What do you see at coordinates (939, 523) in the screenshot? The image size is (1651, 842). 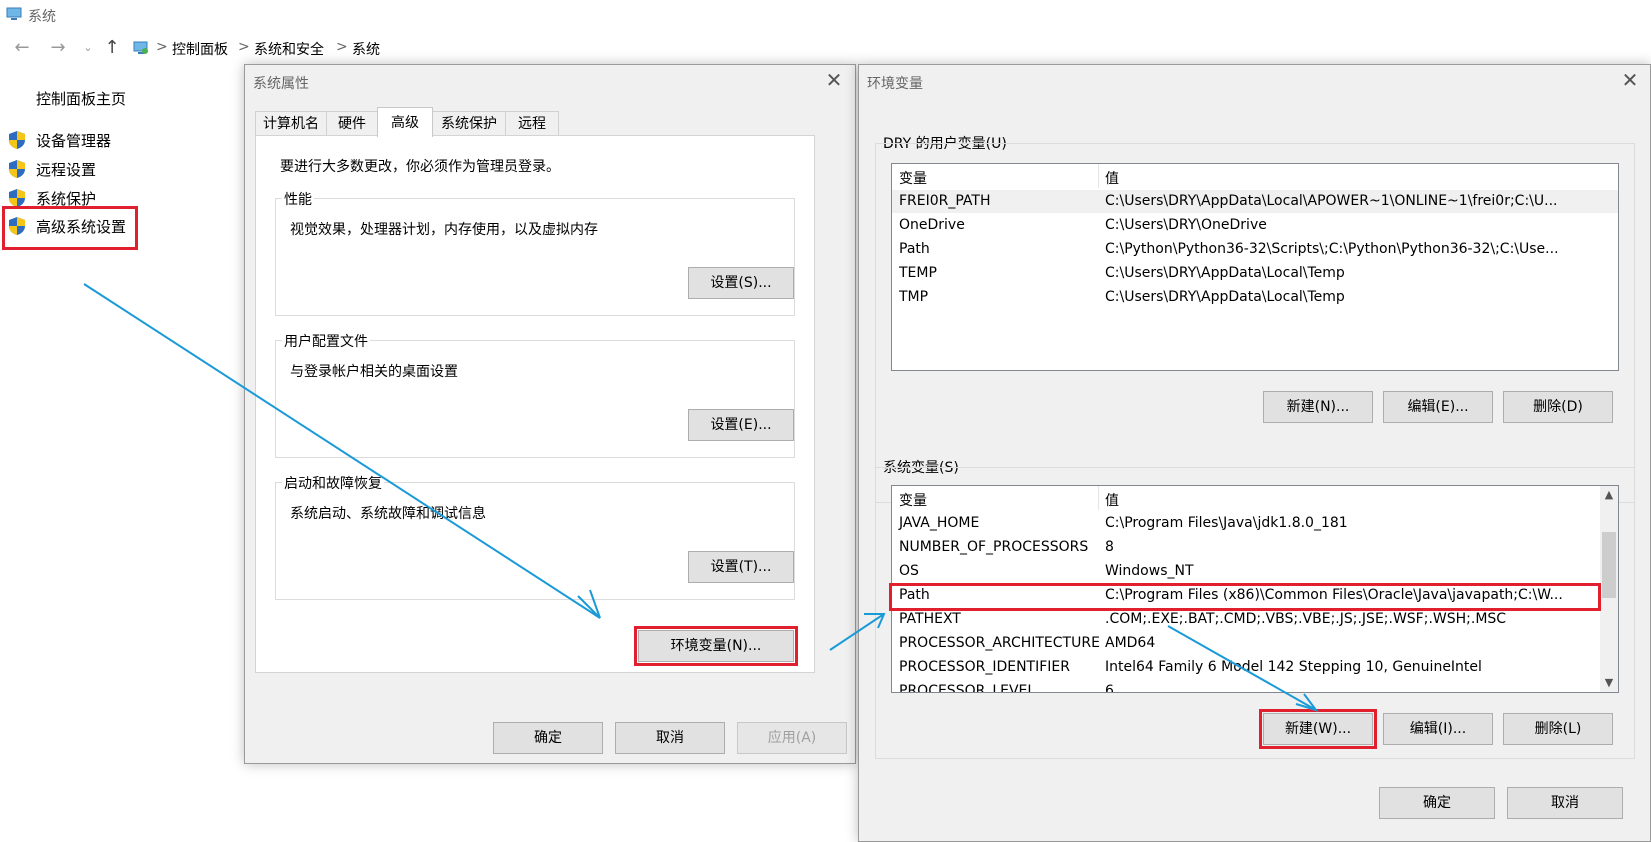 I see `variable-name: JAVA_HOME` at bounding box center [939, 523].